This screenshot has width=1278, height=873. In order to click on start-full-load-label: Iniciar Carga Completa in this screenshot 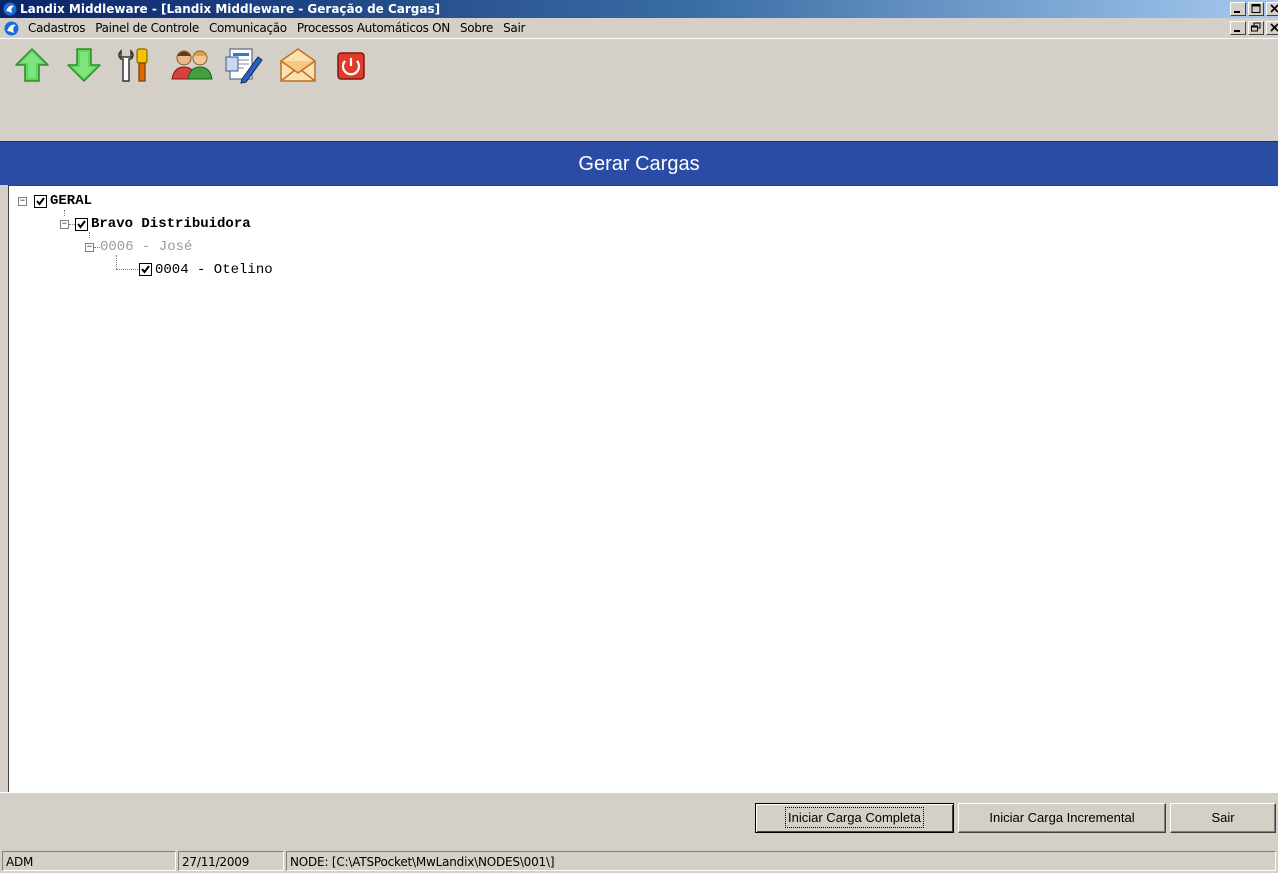, I will do `click(854, 817)`.